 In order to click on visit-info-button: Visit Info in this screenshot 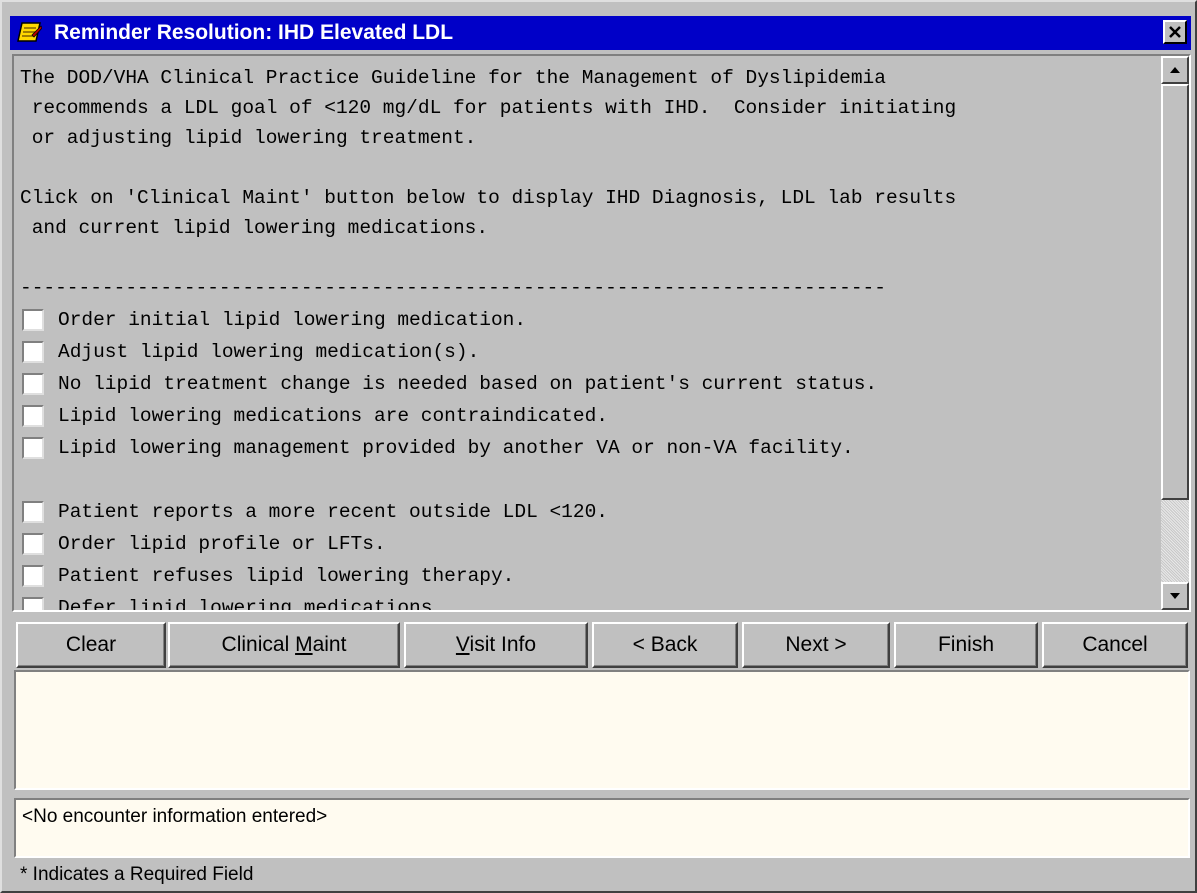, I will do `click(496, 645)`.